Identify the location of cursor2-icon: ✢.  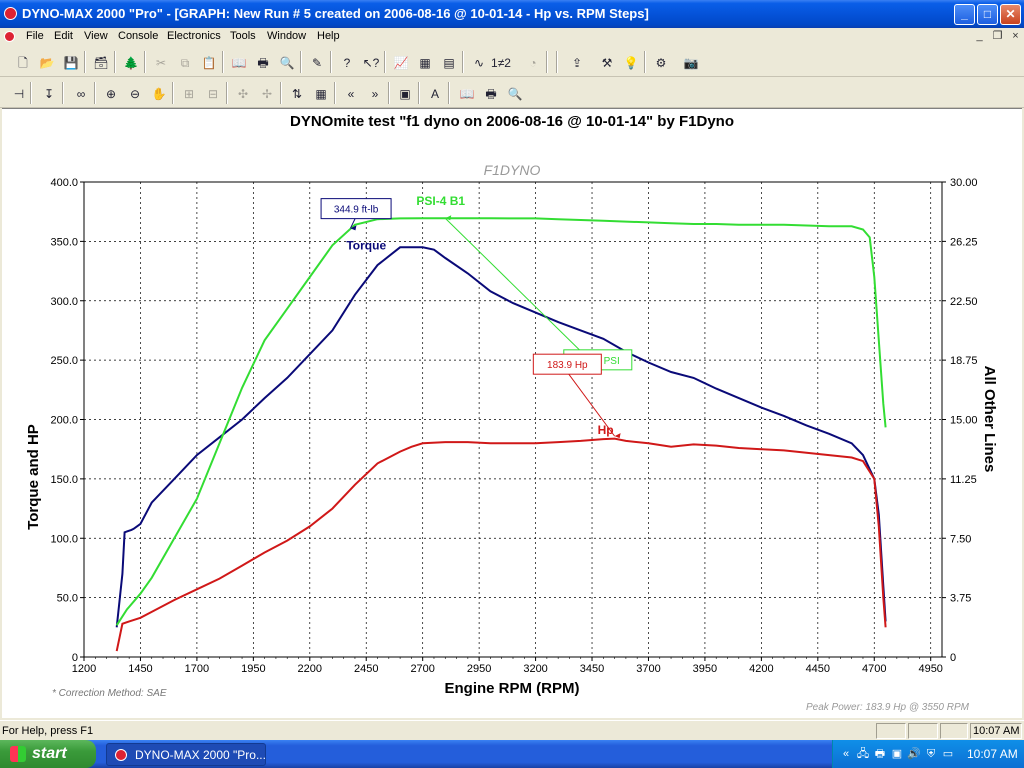
(267, 93).